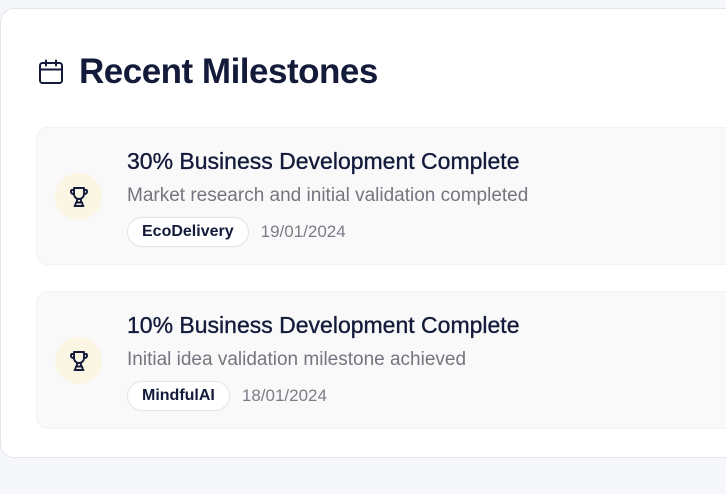  Describe the element at coordinates (228, 71) in the screenshot. I see `section-title: Recent Milestones` at that location.